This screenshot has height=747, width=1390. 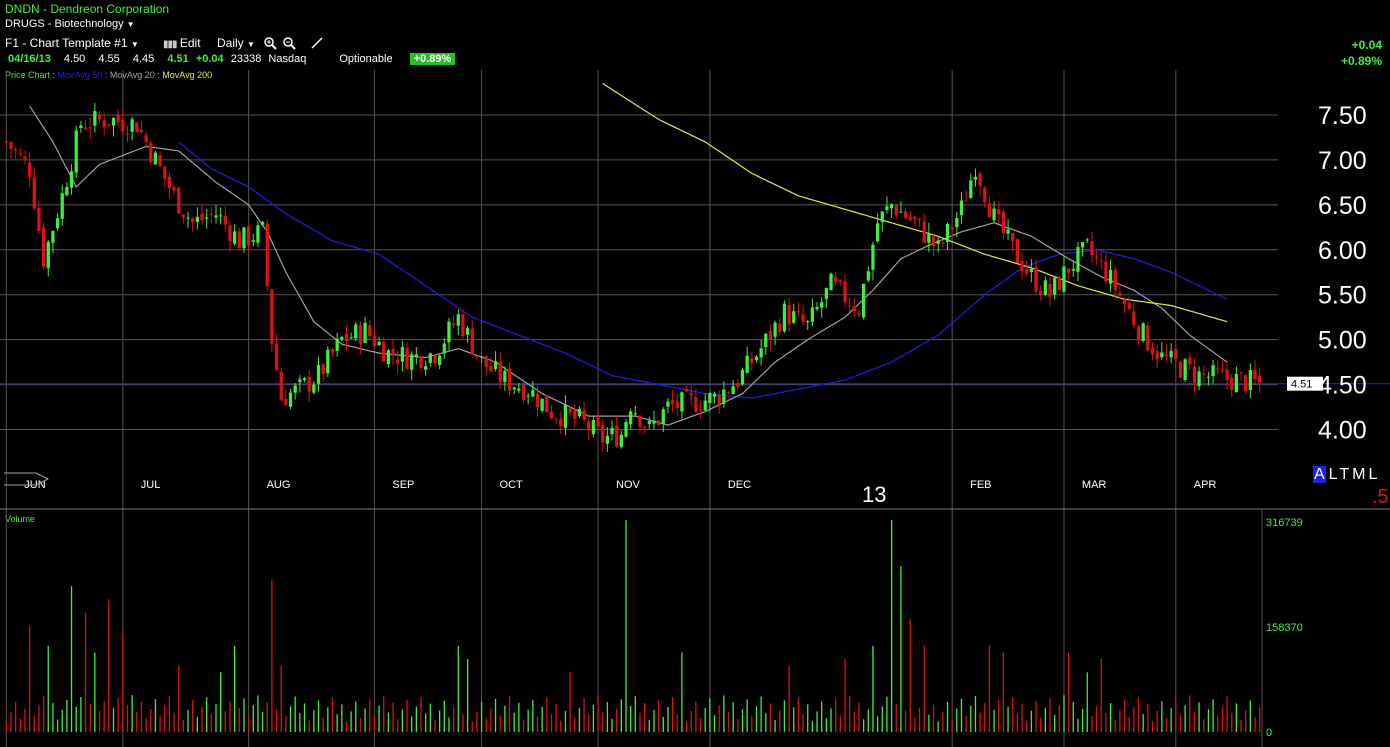 What do you see at coordinates (64, 24) in the screenshot?
I see `industry-group: DRUGS - Biotechnology` at bounding box center [64, 24].